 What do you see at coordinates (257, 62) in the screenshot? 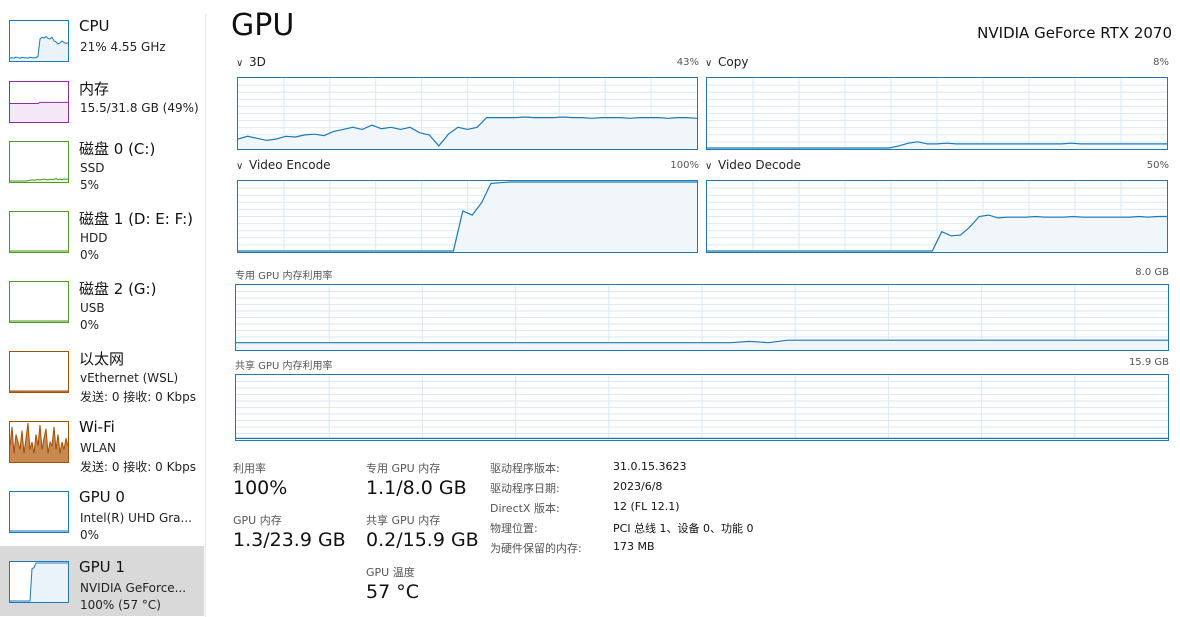
I see `engine-label: 3D` at bounding box center [257, 62].